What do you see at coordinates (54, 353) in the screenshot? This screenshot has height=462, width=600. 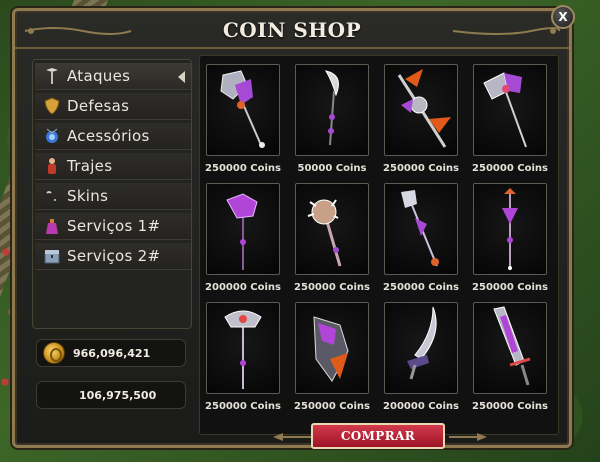 I see `gold-coin-icon` at bounding box center [54, 353].